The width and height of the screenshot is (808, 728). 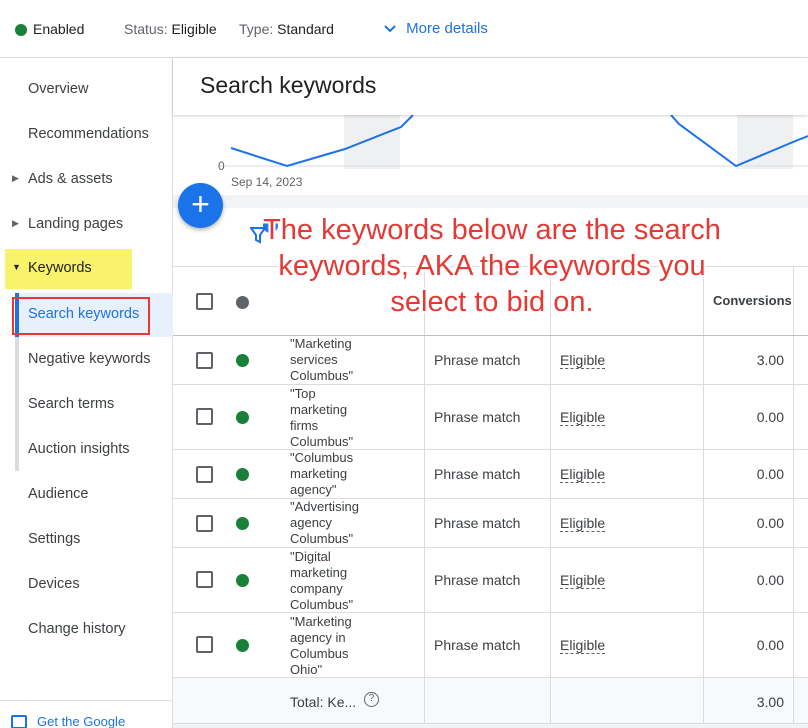 What do you see at coordinates (70, 179) in the screenshot?
I see `sidebar-item-label: Ads & assets` at bounding box center [70, 179].